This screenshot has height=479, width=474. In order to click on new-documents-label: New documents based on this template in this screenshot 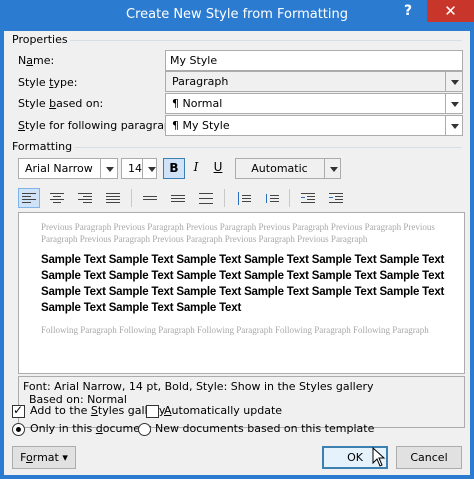, I will do `click(264, 428)`.